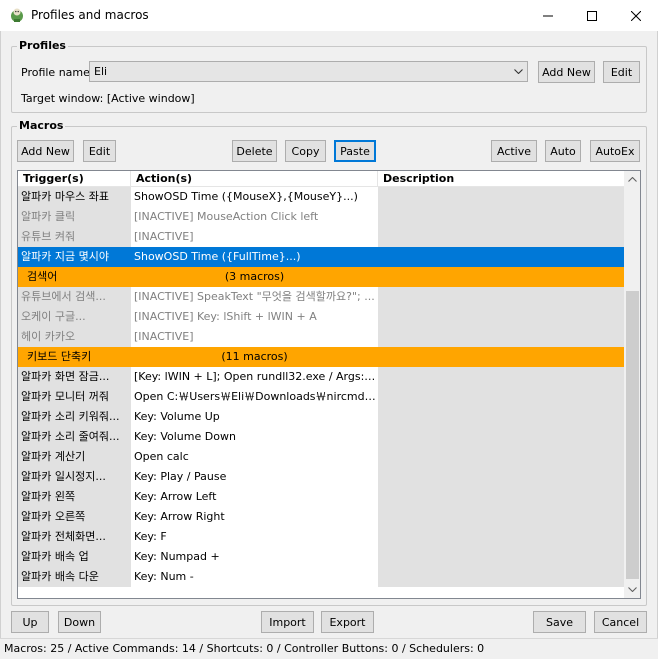 The width and height of the screenshot is (658, 659). What do you see at coordinates (305, 151) in the screenshot?
I see `macro-copy-button: Copy` at bounding box center [305, 151].